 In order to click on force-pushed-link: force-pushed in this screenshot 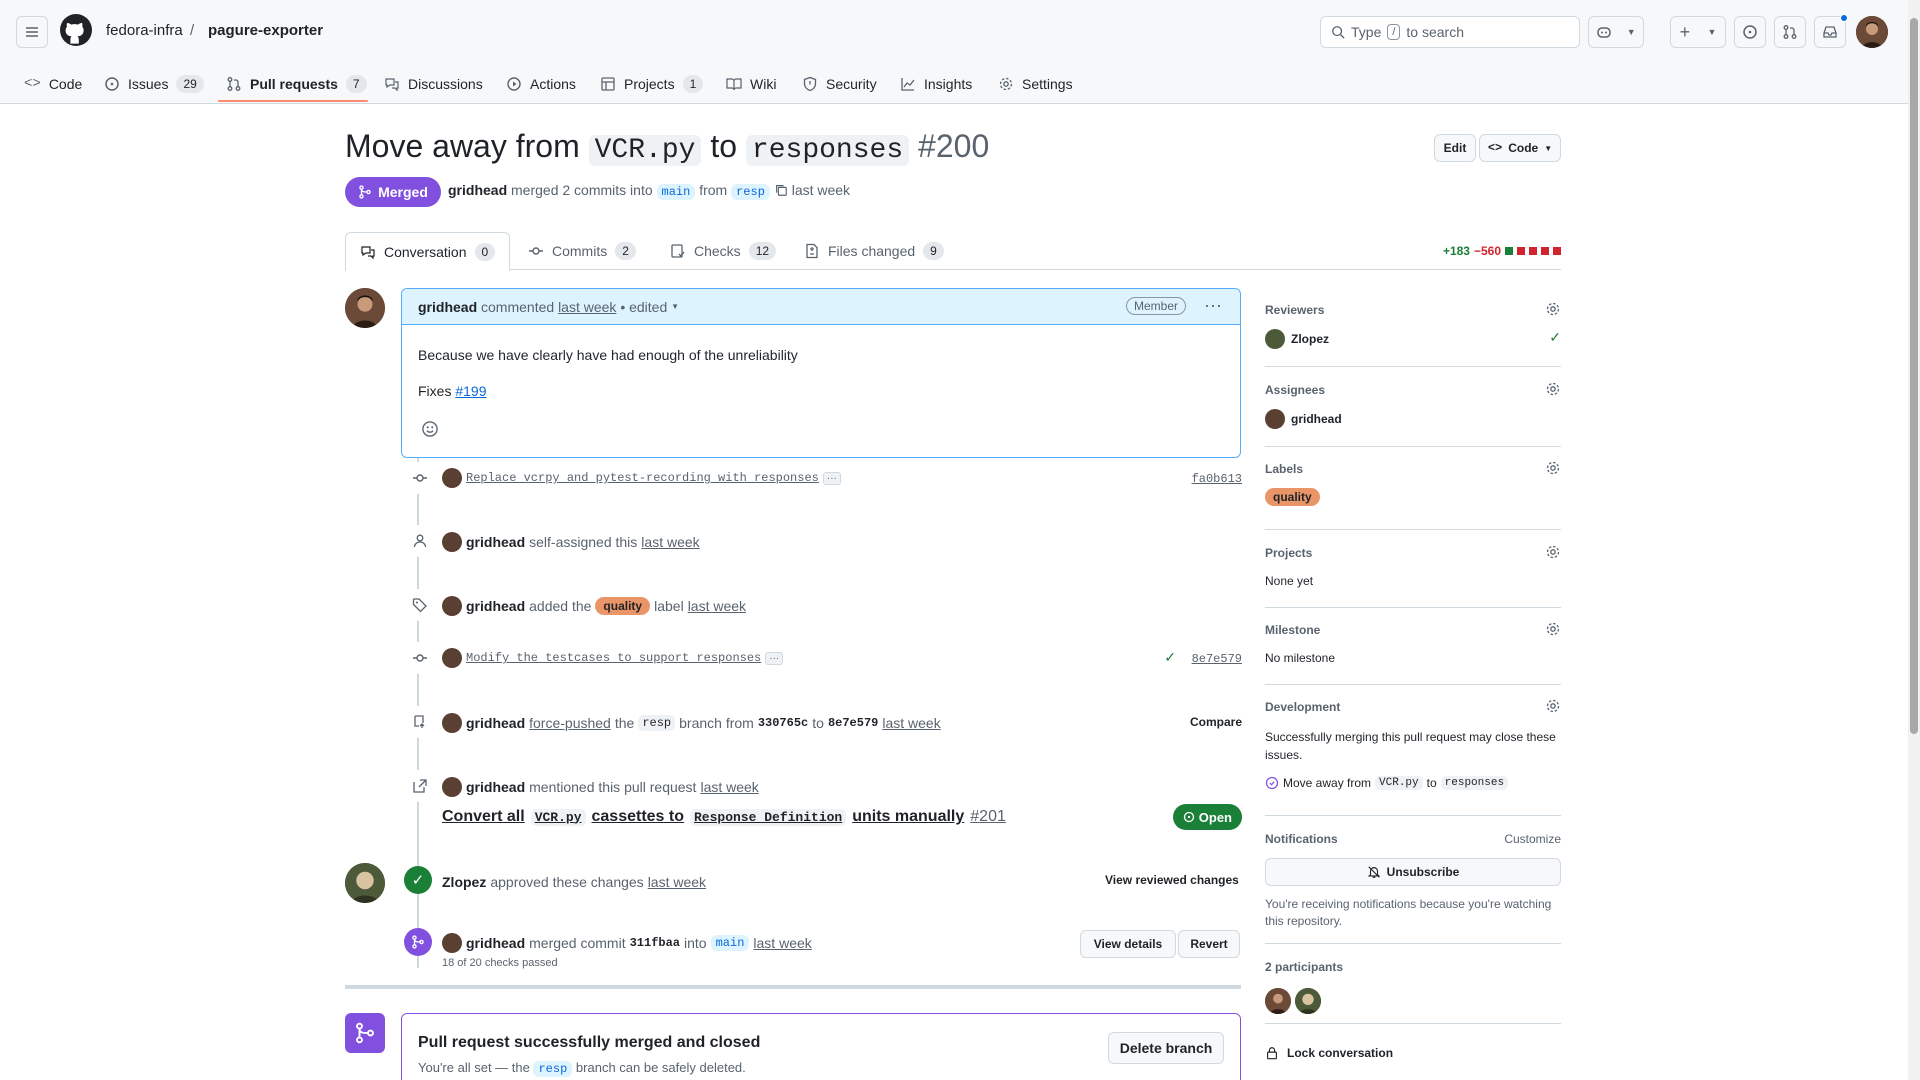, I will do `click(570, 723)`.